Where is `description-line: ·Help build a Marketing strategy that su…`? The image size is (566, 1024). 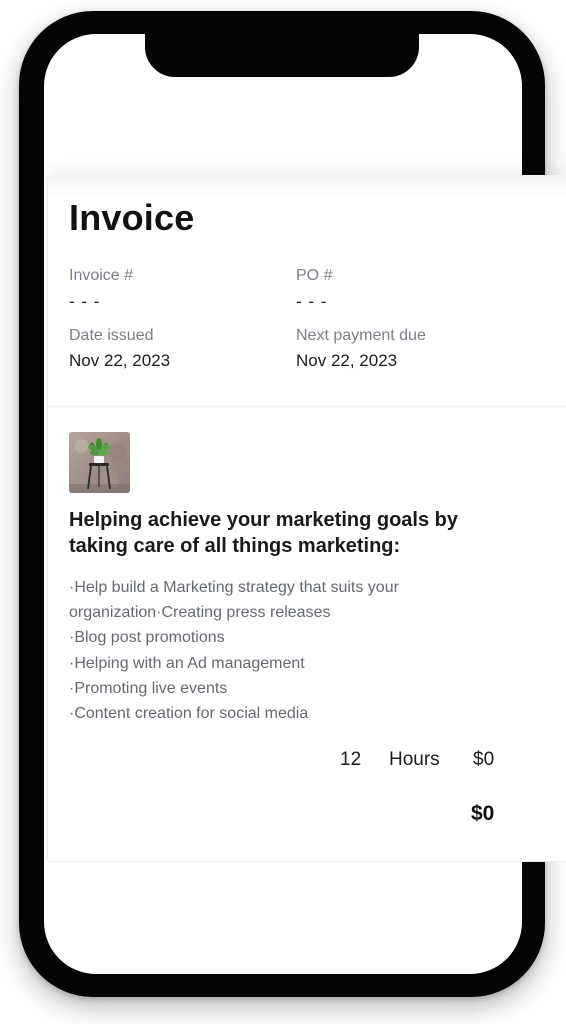
description-line: ·Help build a Marketing strategy that su… is located at coordinates (234, 587).